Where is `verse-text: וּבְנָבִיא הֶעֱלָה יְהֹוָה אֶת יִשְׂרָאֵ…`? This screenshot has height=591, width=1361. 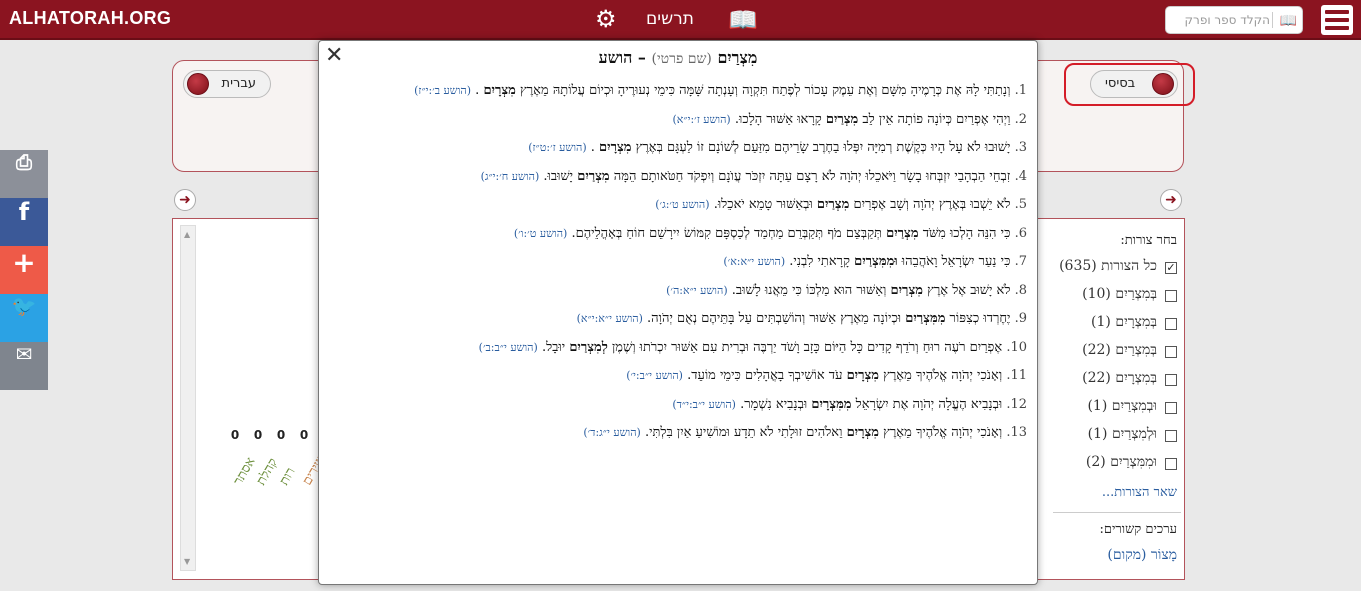
verse-text: וּבְנָבִיא הֶעֱלָה יְהֹוָה אֶת יִשְׂרָאֵ… is located at coordinates (929, 404).